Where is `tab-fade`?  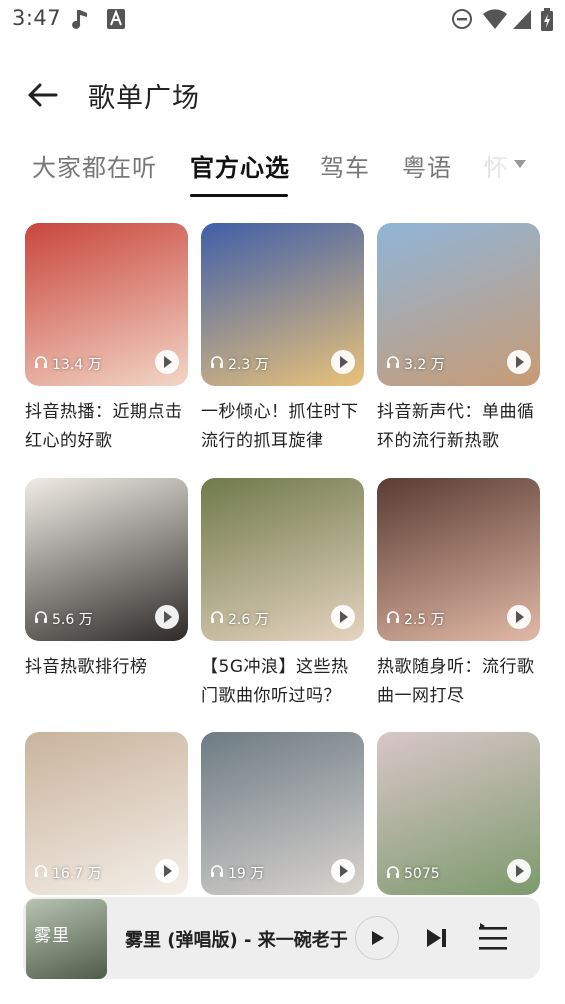 tab-fade is located at coordinates (496, 168).